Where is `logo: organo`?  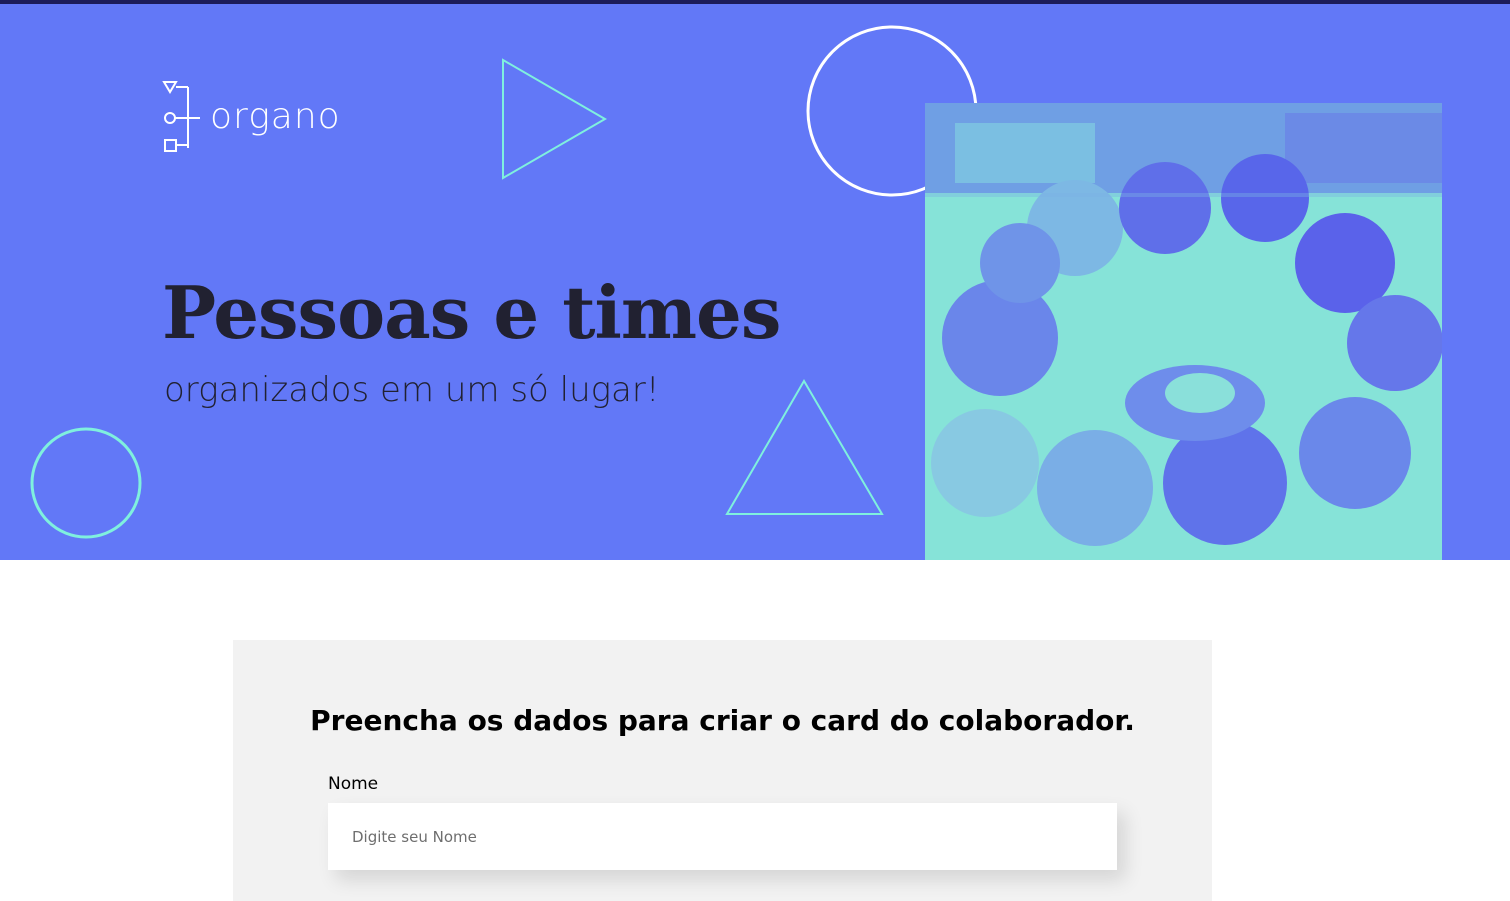 logo: organo is located at coordinates (251, 118).